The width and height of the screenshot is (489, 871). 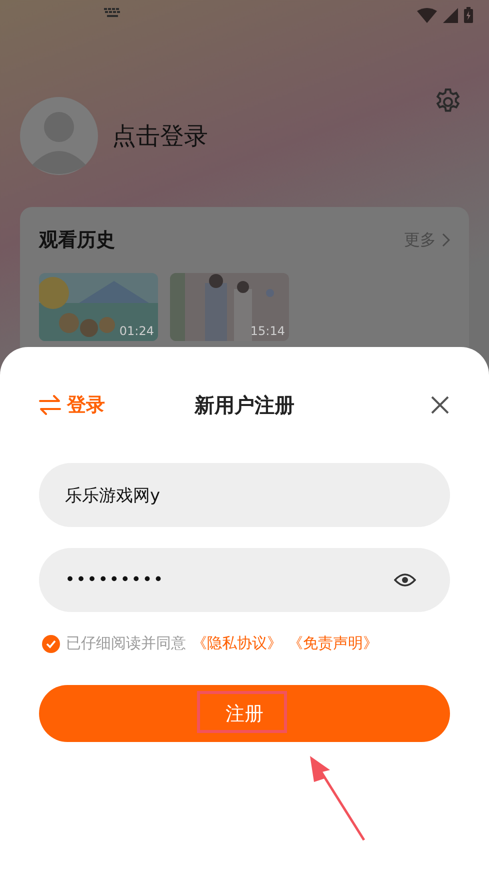 I want to click on sheet-title: 新用户注册, so click(x=244, y=405).